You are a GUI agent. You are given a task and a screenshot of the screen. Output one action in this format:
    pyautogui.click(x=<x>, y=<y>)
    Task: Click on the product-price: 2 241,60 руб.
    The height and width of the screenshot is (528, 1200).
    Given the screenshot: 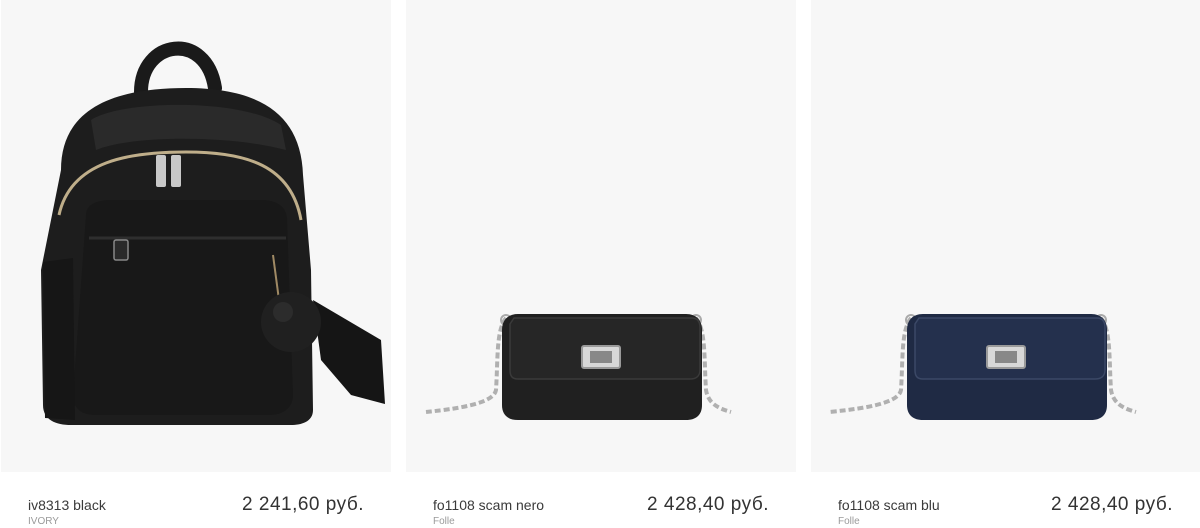 What is the action you would take?
    pyautogui.click(x=303, y=504)
    